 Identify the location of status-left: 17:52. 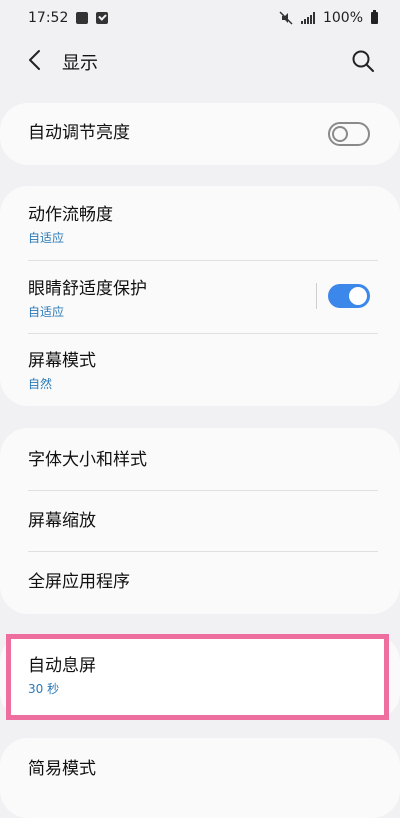
(68, 18).